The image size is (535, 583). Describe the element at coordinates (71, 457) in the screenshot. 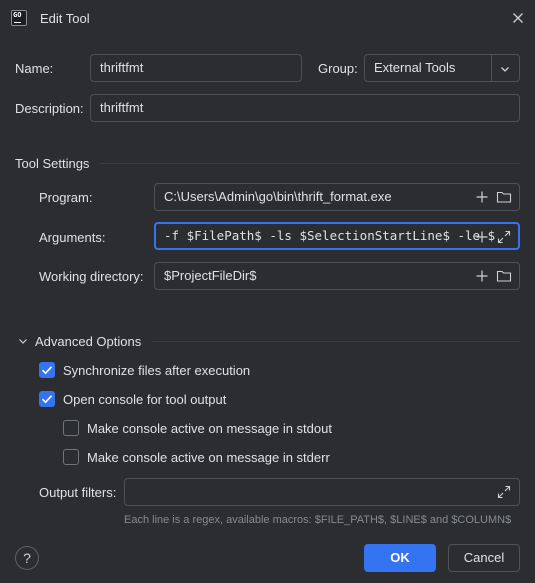

I see `console-stderr-checkbox` at that location.